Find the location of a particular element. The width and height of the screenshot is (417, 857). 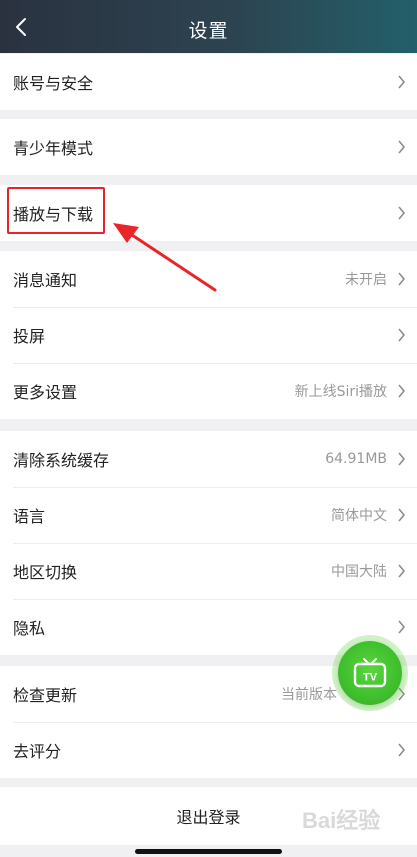

settings-item-youth-mode: 青少年模式 is located at coordinates (208, 147).